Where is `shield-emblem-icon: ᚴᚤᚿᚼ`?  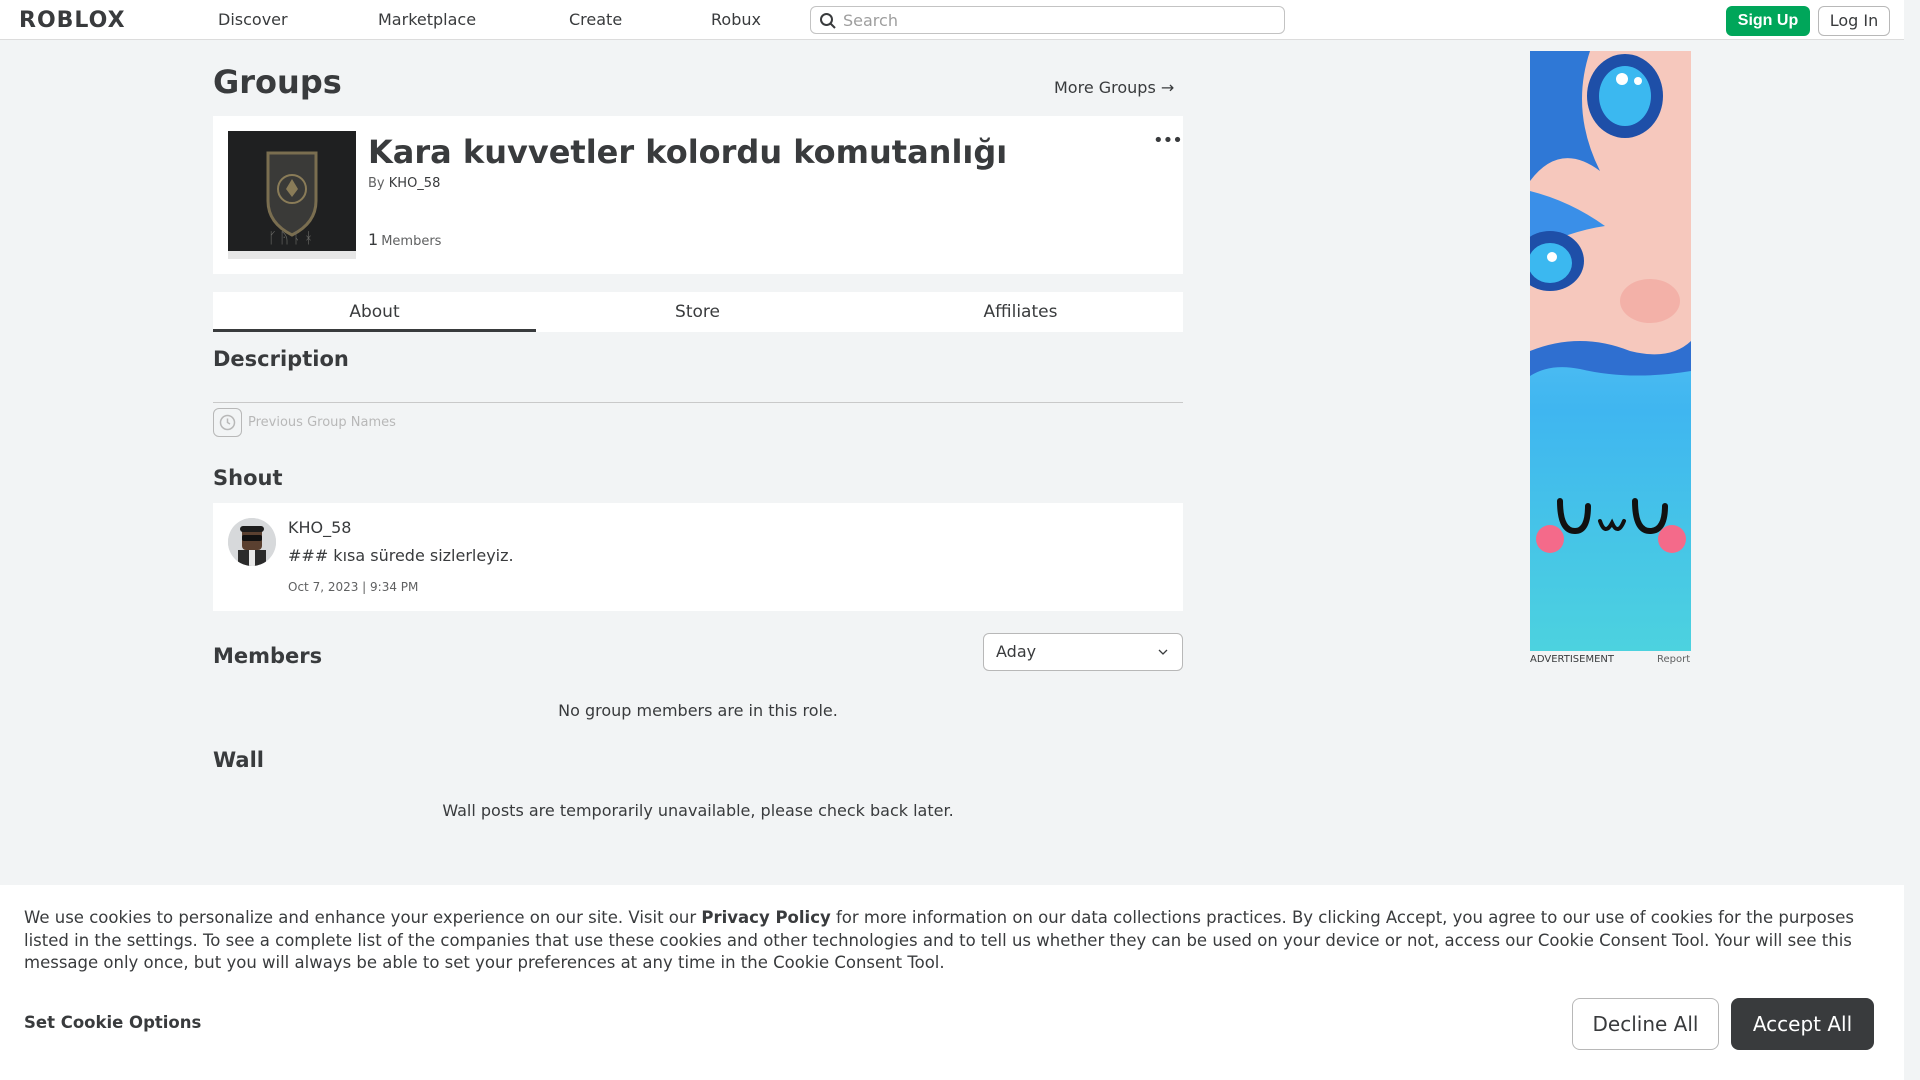 shield-emblem-icon: ᚴᚤᚿᚼ is located at coordinates (292, 195).